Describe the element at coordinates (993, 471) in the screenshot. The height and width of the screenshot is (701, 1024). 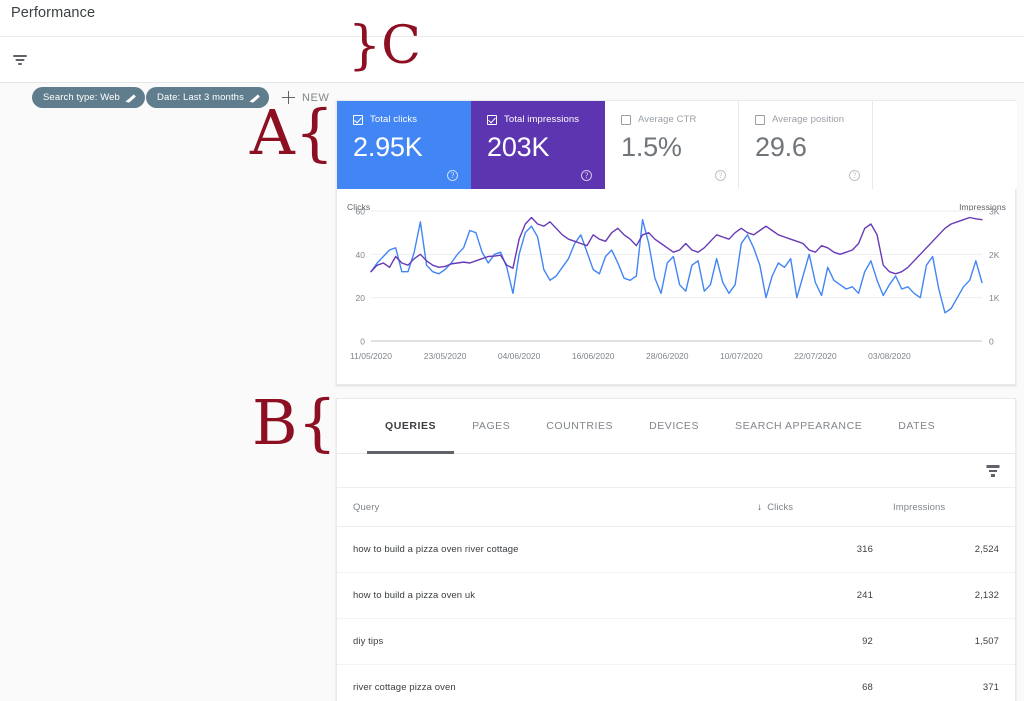
I see `table-filter-icon` at that location.